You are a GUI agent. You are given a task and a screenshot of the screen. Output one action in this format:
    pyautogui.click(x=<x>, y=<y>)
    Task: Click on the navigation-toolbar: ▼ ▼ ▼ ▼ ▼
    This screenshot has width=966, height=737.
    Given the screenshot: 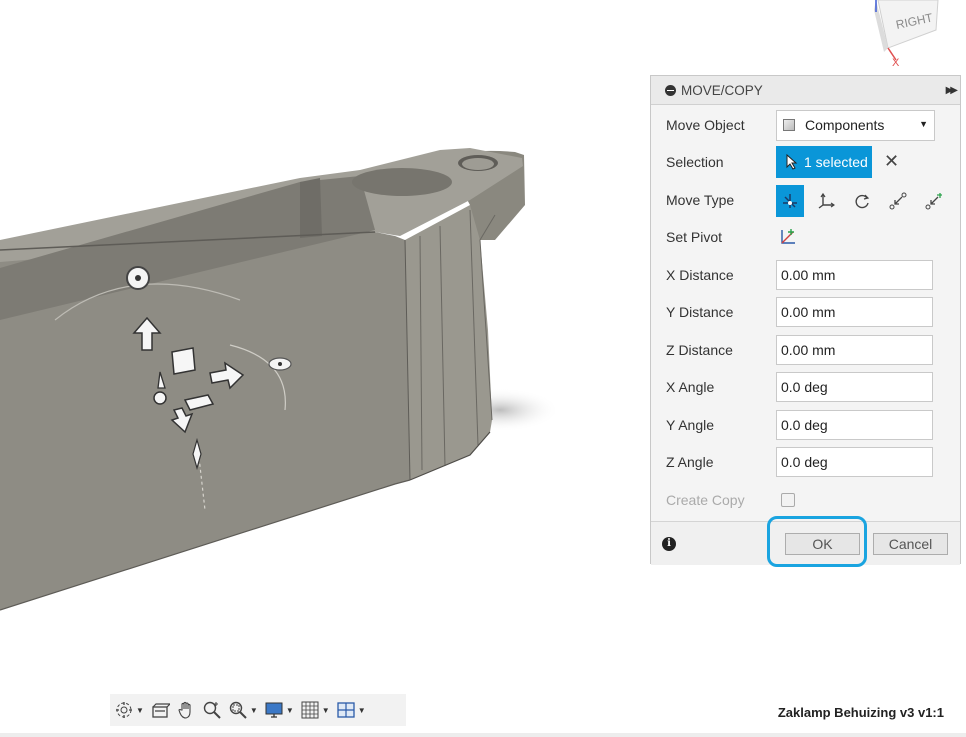 What is the action you would take?
    pyautogui.click(x=258, y=710)
    